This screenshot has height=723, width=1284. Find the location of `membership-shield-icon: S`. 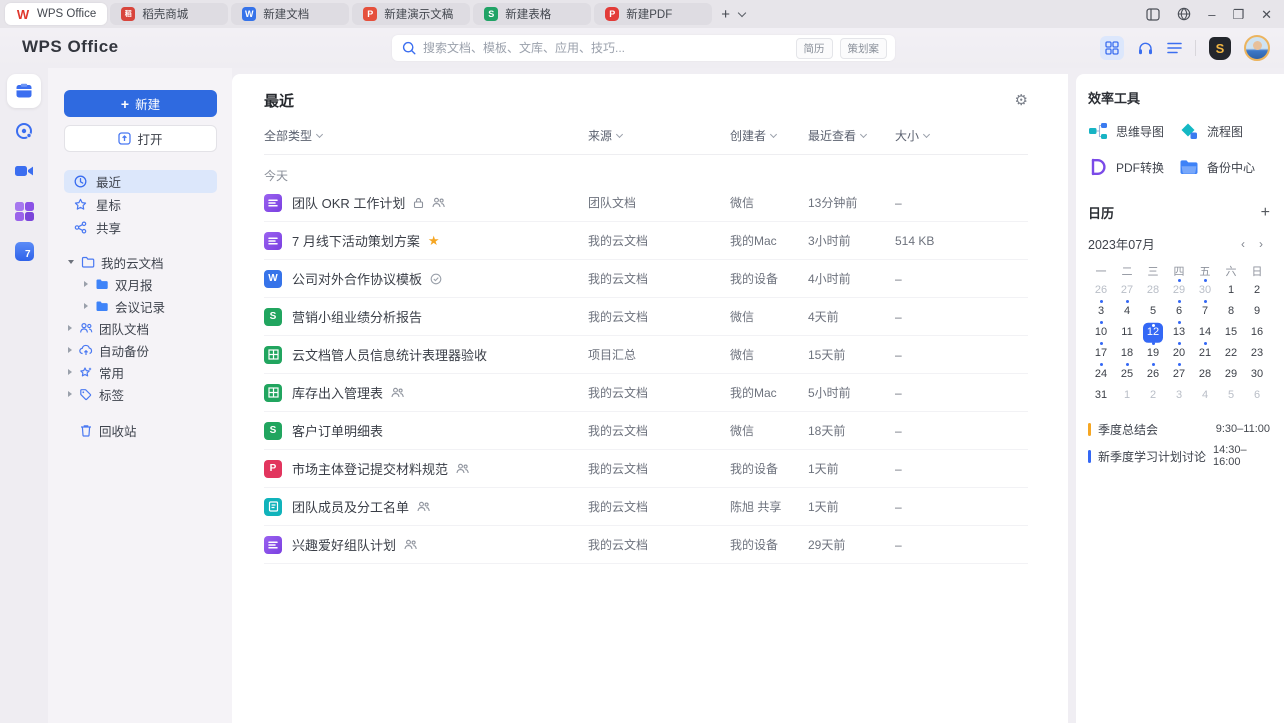

membership-shield-icon: S is located at coordinates (1220, 48).